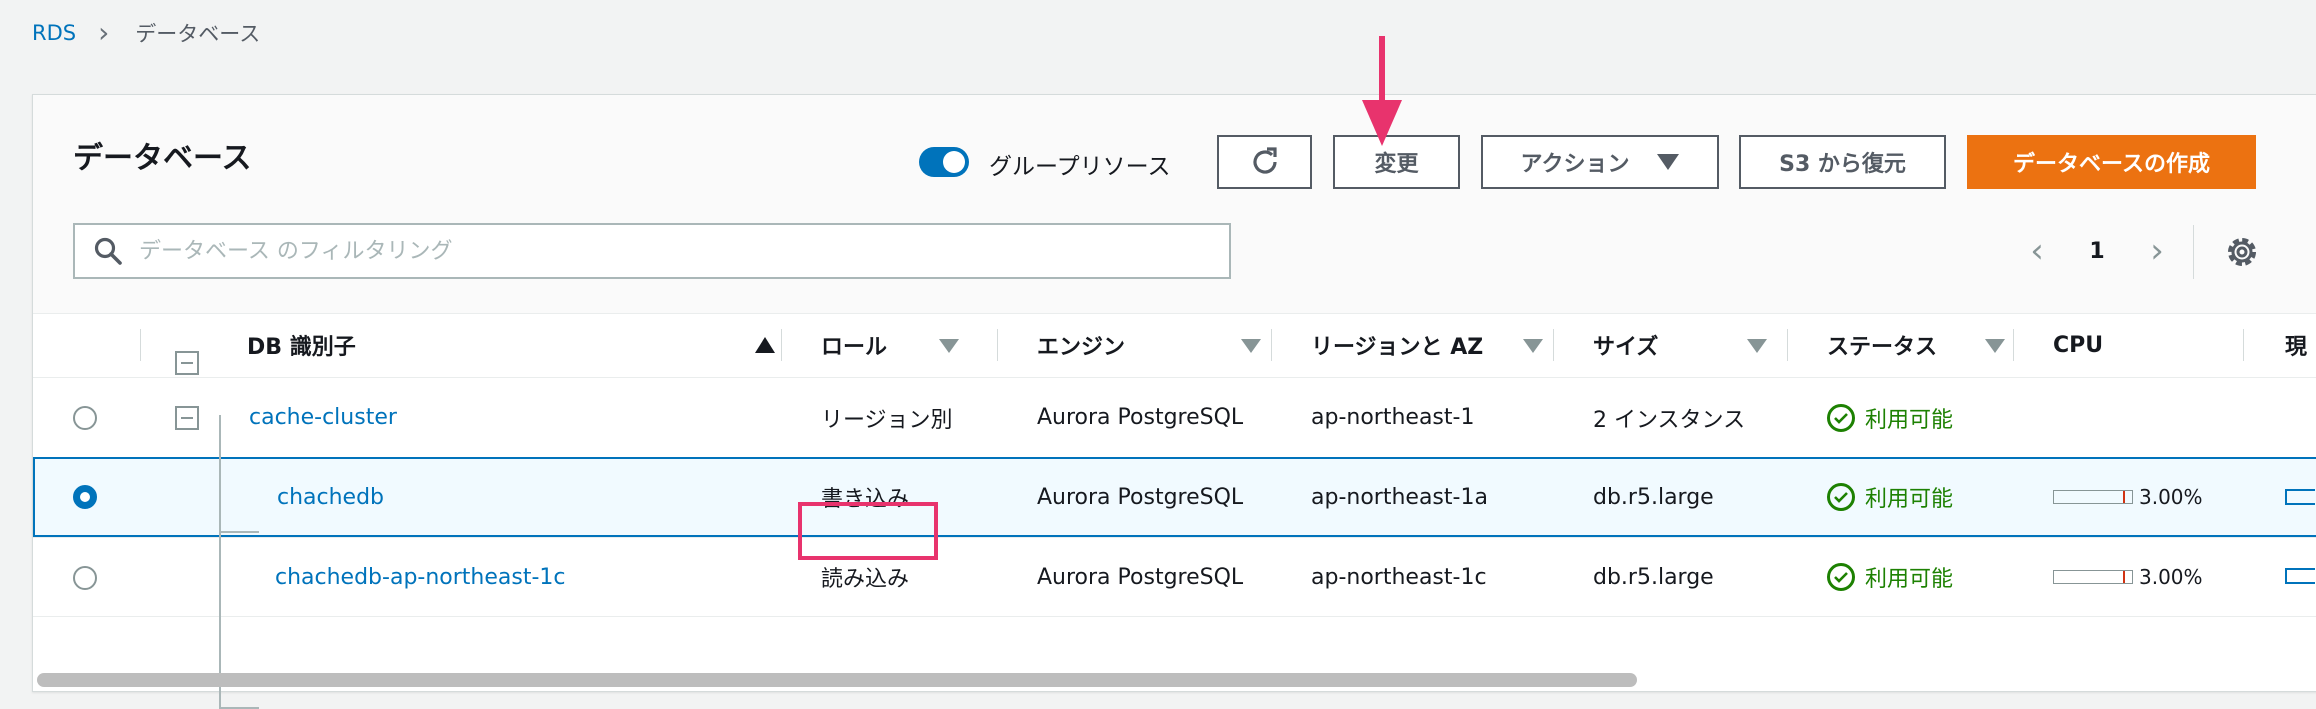 The image size is (2316, 709). Describe the element at coordinates (837, 680) in the screenshot. I see `scrollbar-thumb` at that location.